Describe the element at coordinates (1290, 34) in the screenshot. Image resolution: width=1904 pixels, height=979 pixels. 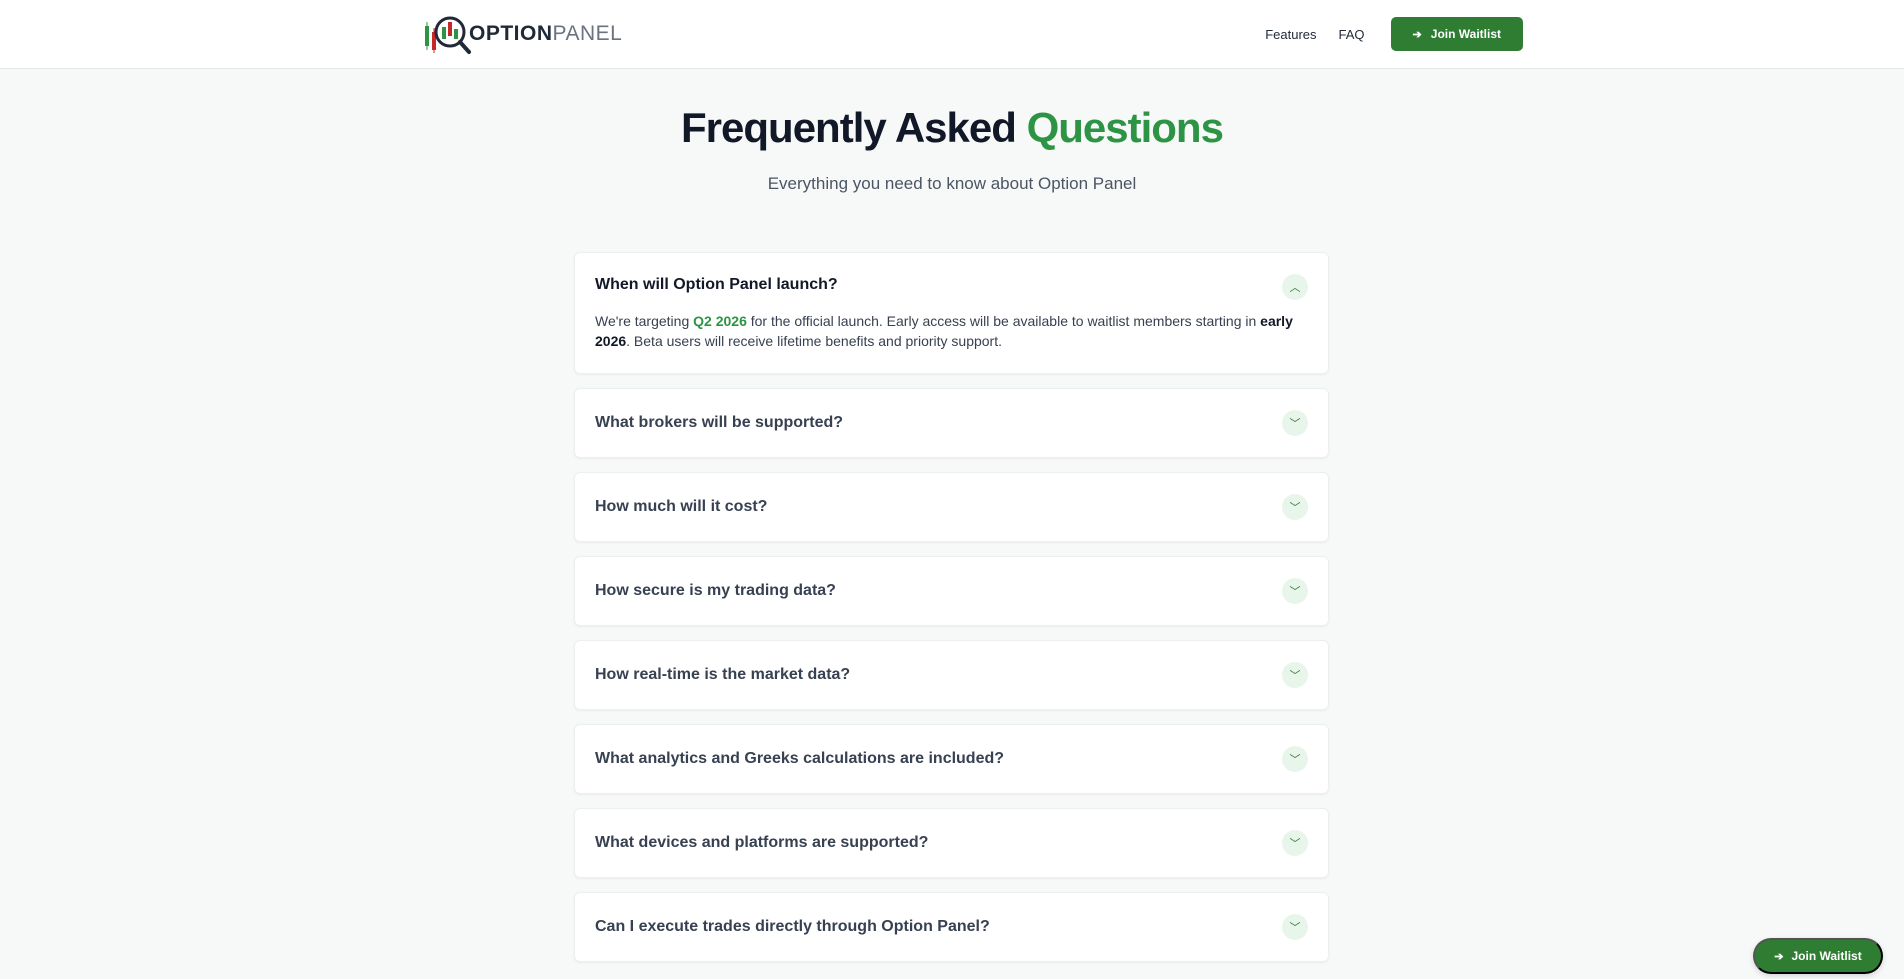
I see `nav-link-features: Features` at that location.